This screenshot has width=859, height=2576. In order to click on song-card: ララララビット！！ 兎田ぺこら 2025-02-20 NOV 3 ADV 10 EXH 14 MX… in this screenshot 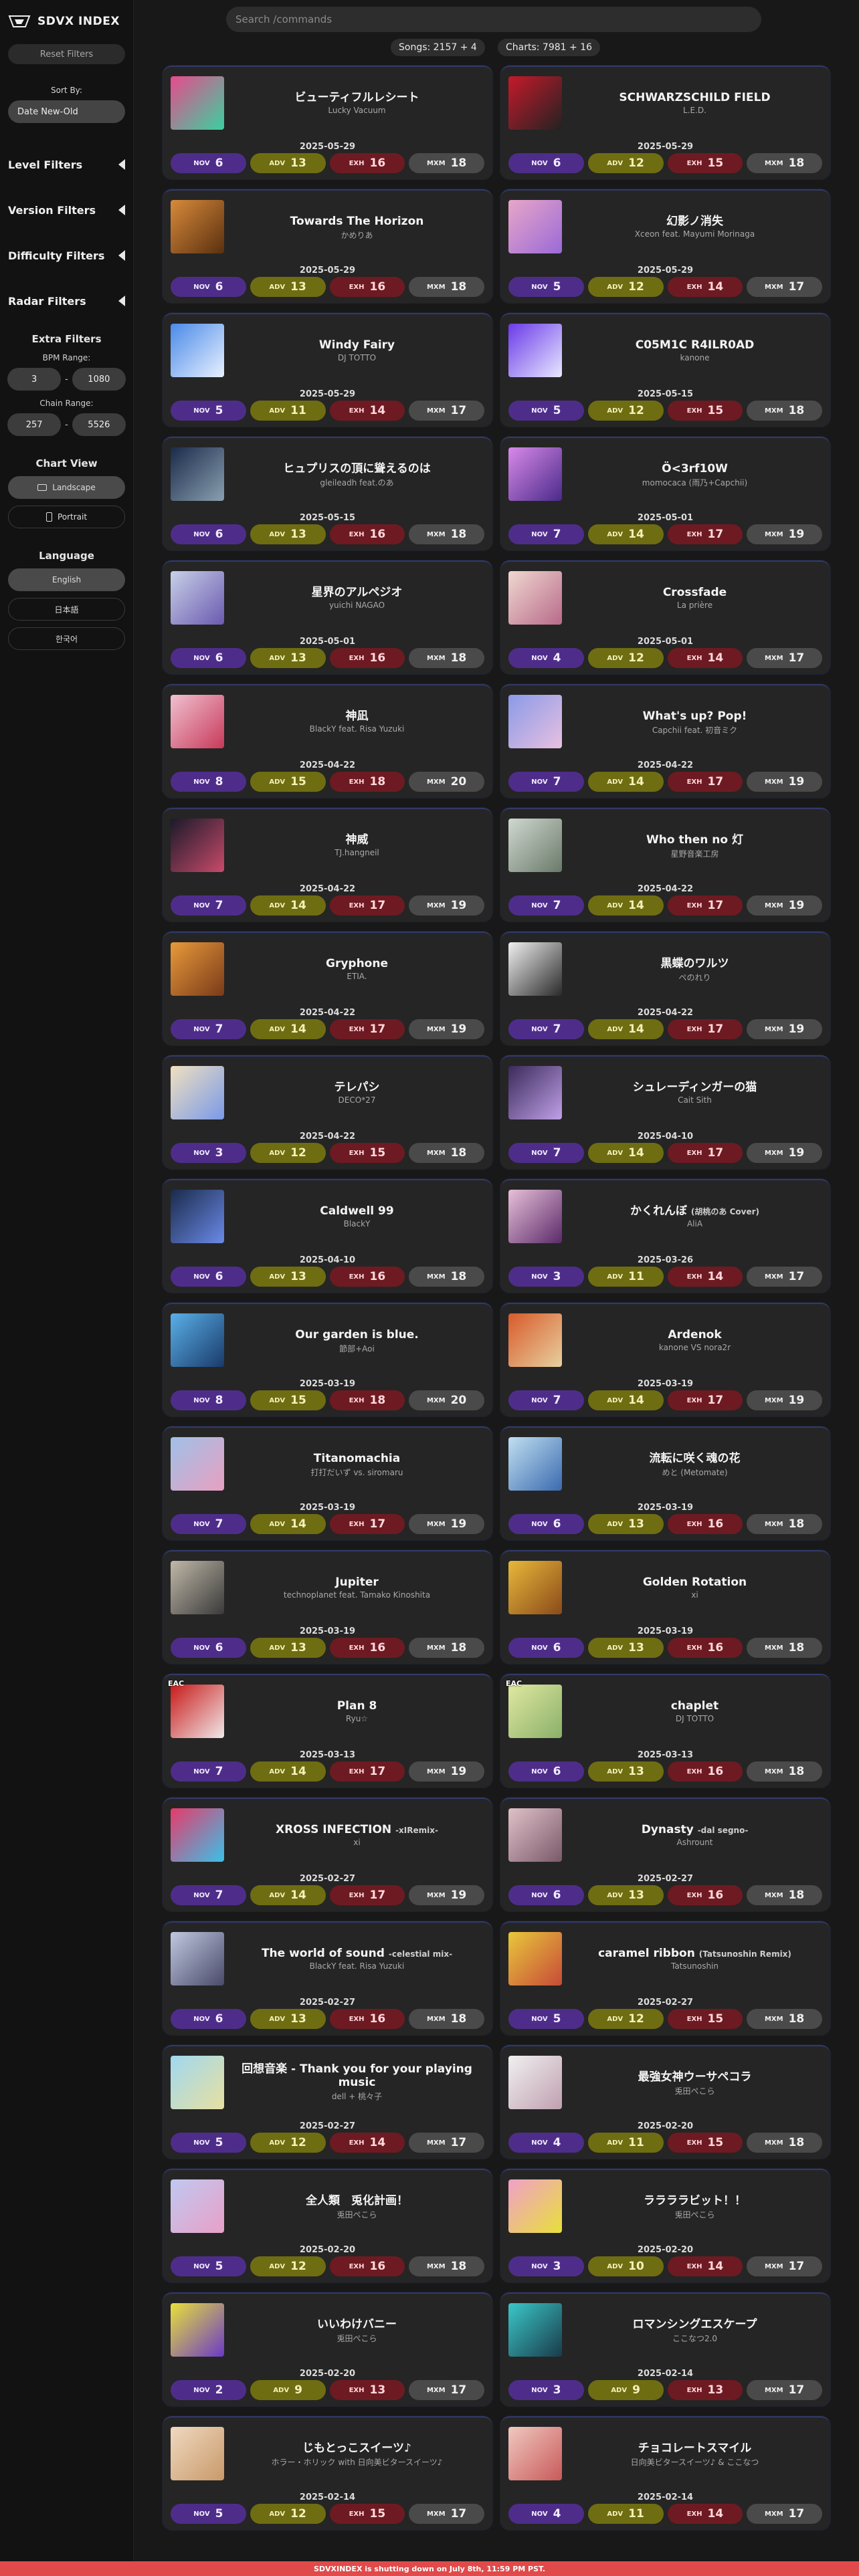, I will do `click(665, 2225)`.